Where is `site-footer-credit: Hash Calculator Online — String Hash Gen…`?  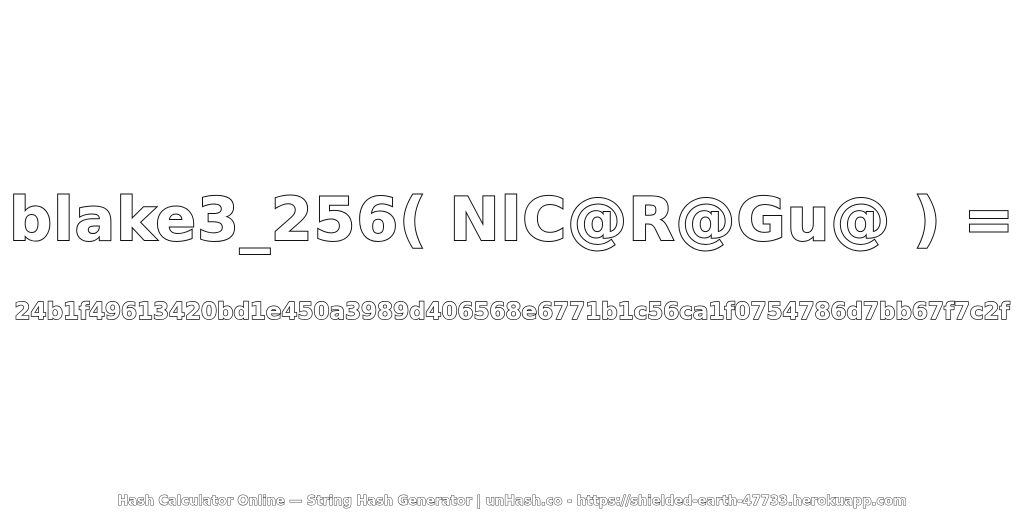 site-footer-credit: Hash Calculator Online — String Hash Gen… is located at coordinates (512, 502).